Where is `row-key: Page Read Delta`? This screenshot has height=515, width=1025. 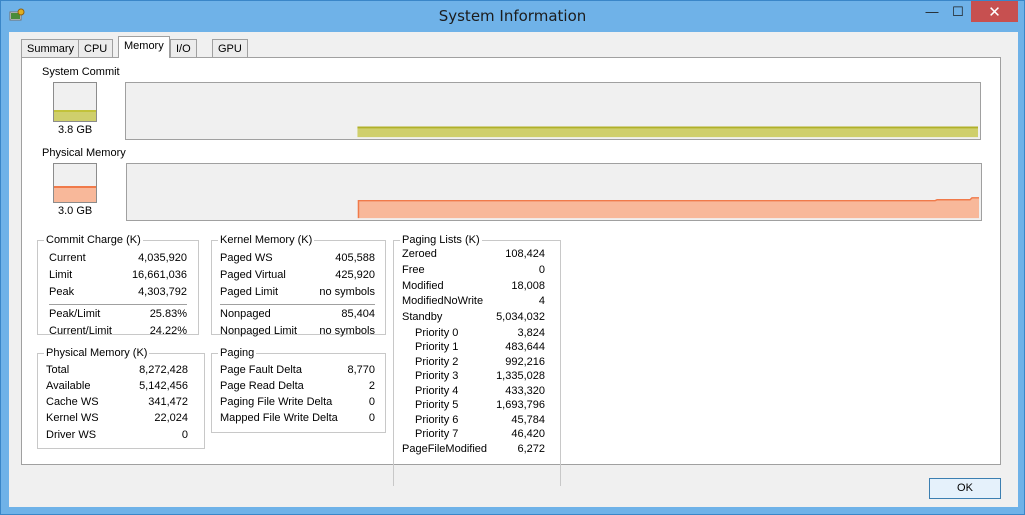
row-key: Page Read Delta is located at coordinates (262, 386).